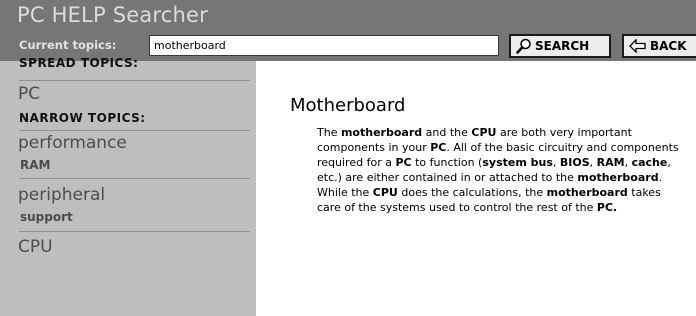 This screenshot has height=316, width=696. I want to click on keyword: system bus, so click(517, 162).